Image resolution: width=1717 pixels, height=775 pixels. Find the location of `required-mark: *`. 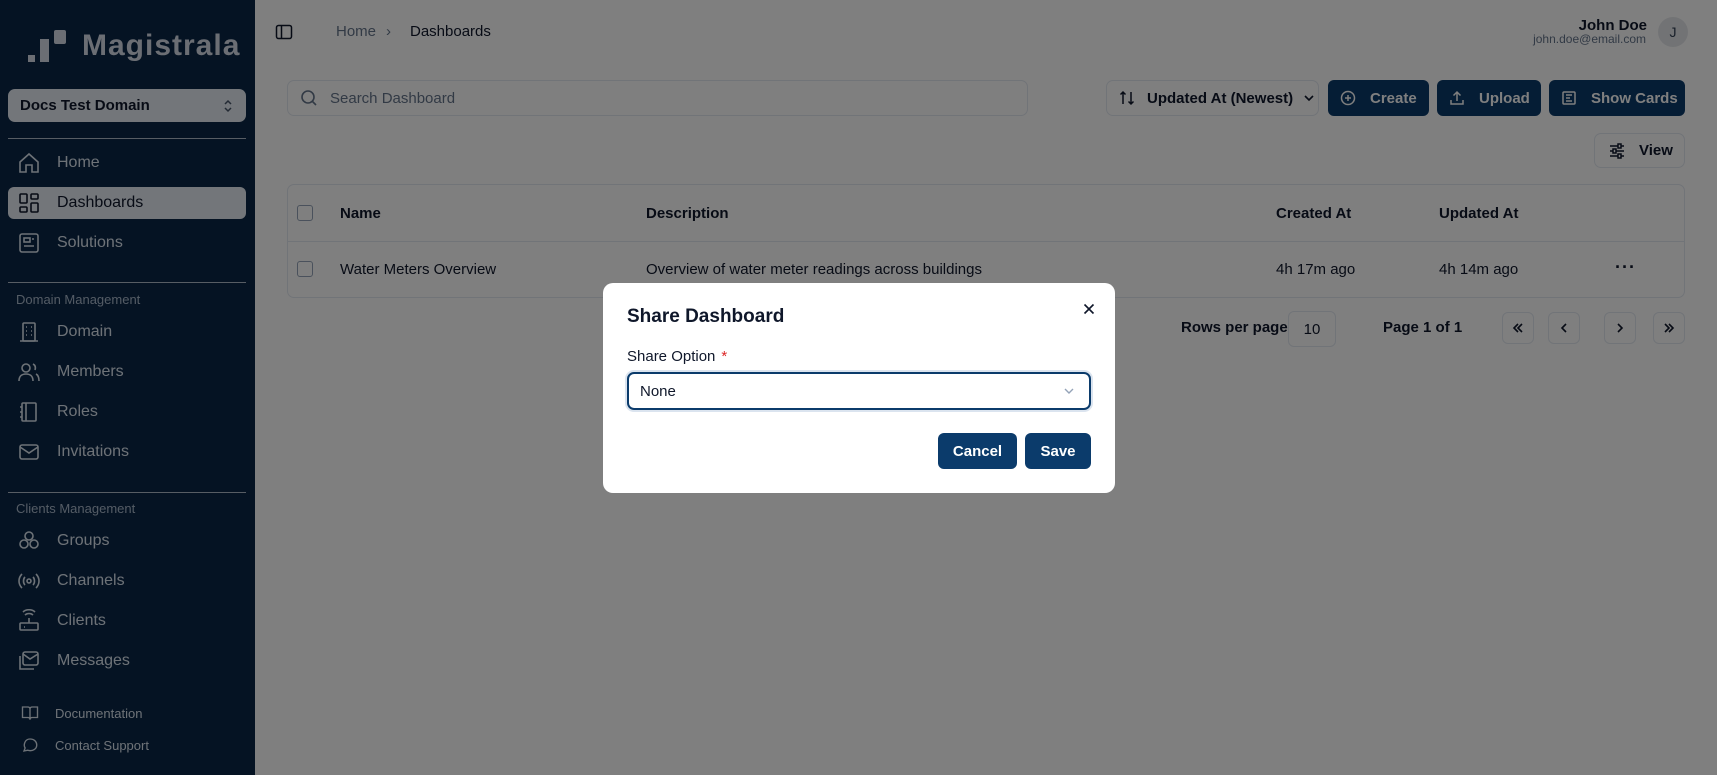

required-mark: * is located at coordinates (724, 356).